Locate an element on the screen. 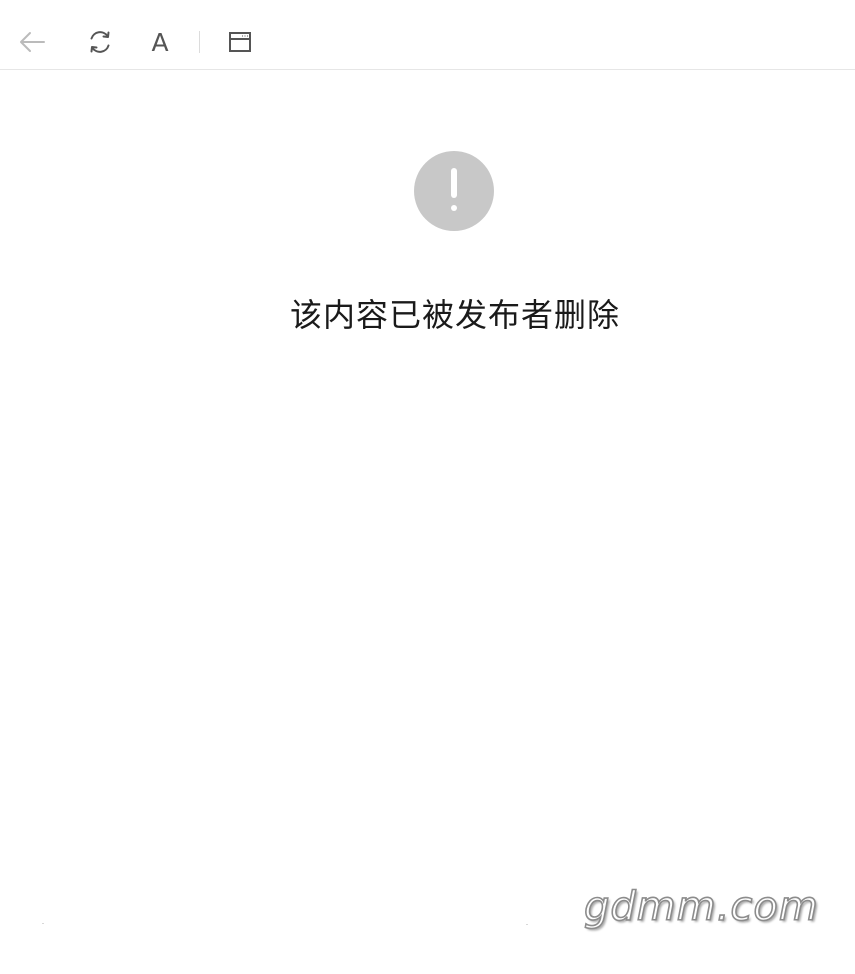 The height and width of the screenshot is (974, 855). exclamation-dot is located at coordinates (454, 208).